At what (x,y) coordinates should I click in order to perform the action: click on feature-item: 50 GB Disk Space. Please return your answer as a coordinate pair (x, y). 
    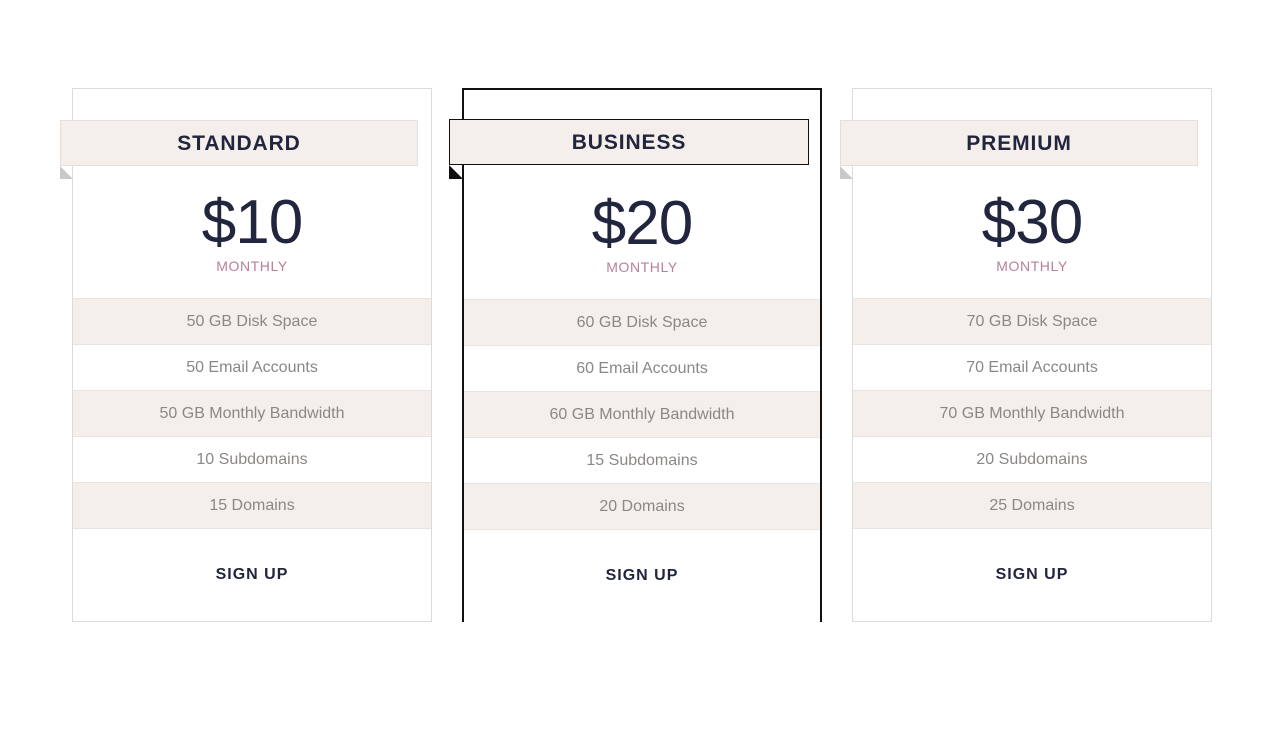
    Looking at the image, I should click on (252, 321).